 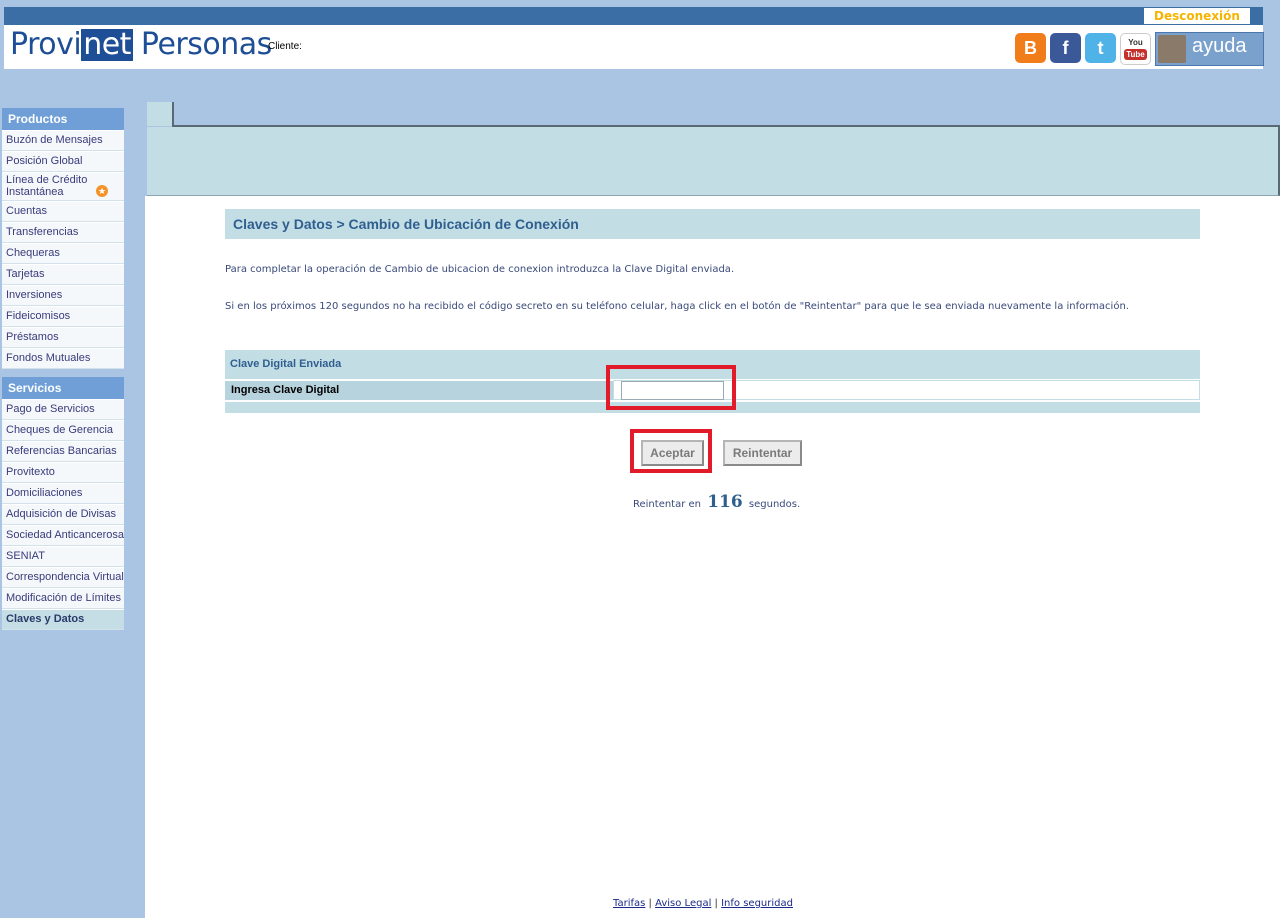 I want to click on countdown-text: Reintentar en 116 segundos., so click(x=716, y=502).